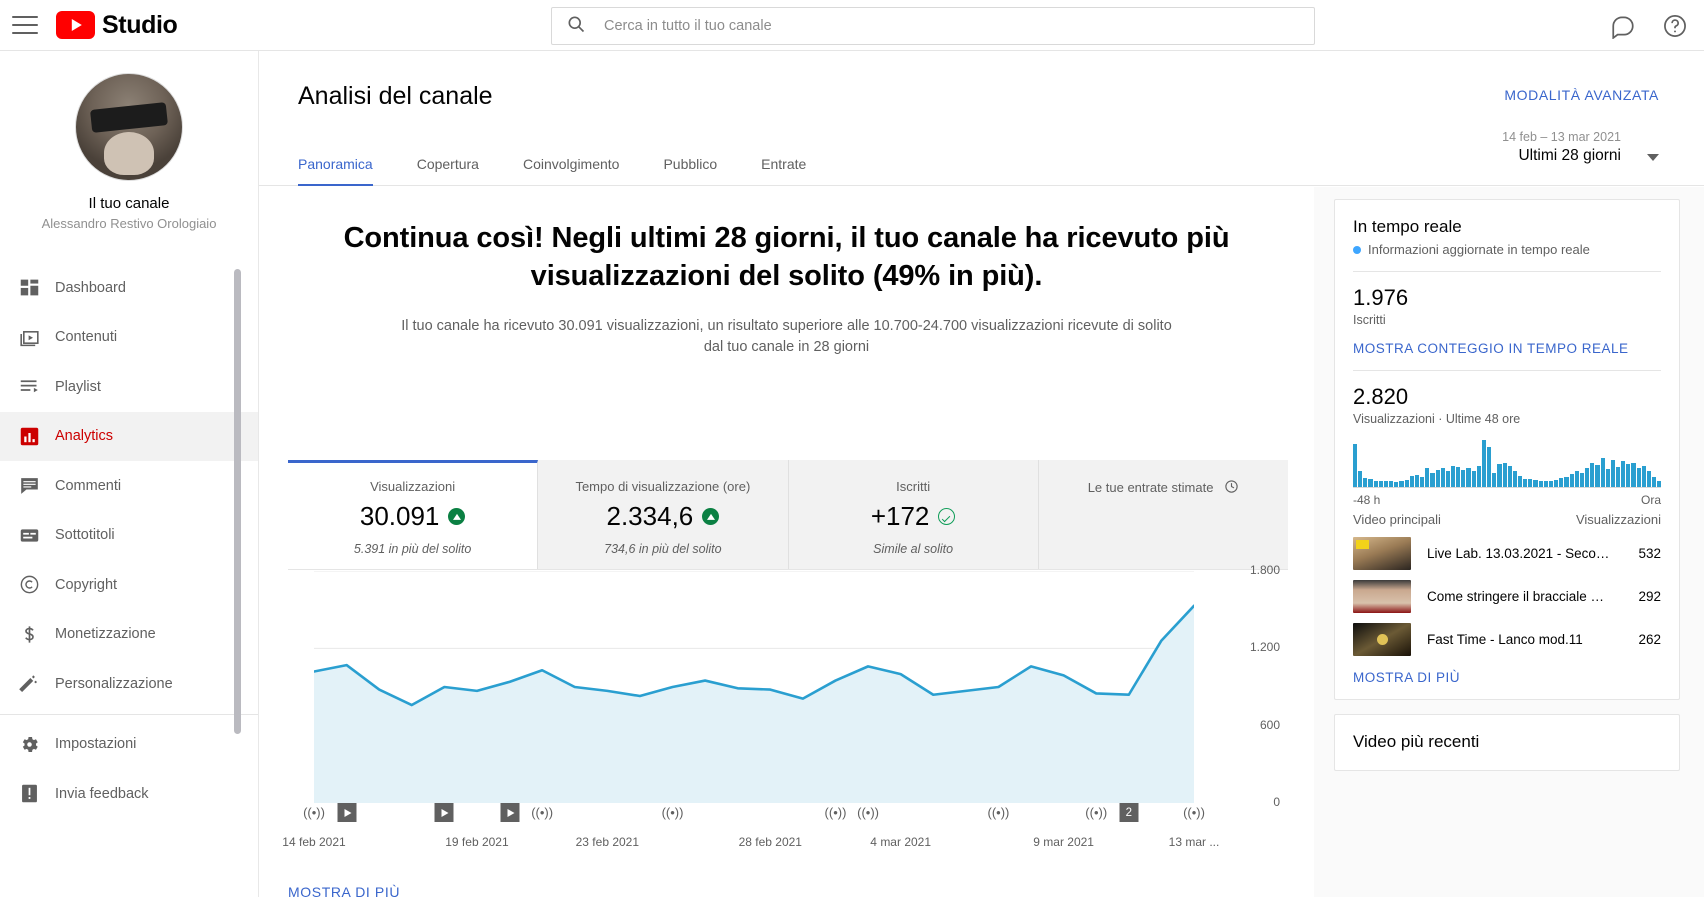  Describe the element at coordinates (1163, 514) in the screenshot. I see `metric-card-entrate-stimate: Le tue entrate stimate` at that location.